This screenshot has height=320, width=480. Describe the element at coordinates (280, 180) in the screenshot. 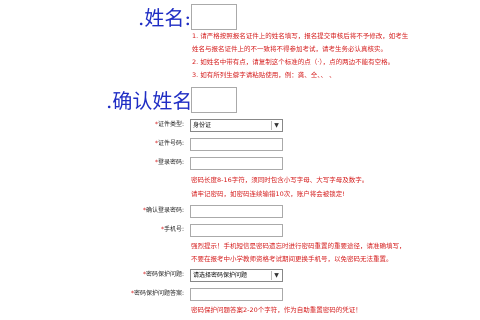

I see `password-note-1: 密码长度8-16字符，须同时包含小写字母、大写字母及数字。` at that location.